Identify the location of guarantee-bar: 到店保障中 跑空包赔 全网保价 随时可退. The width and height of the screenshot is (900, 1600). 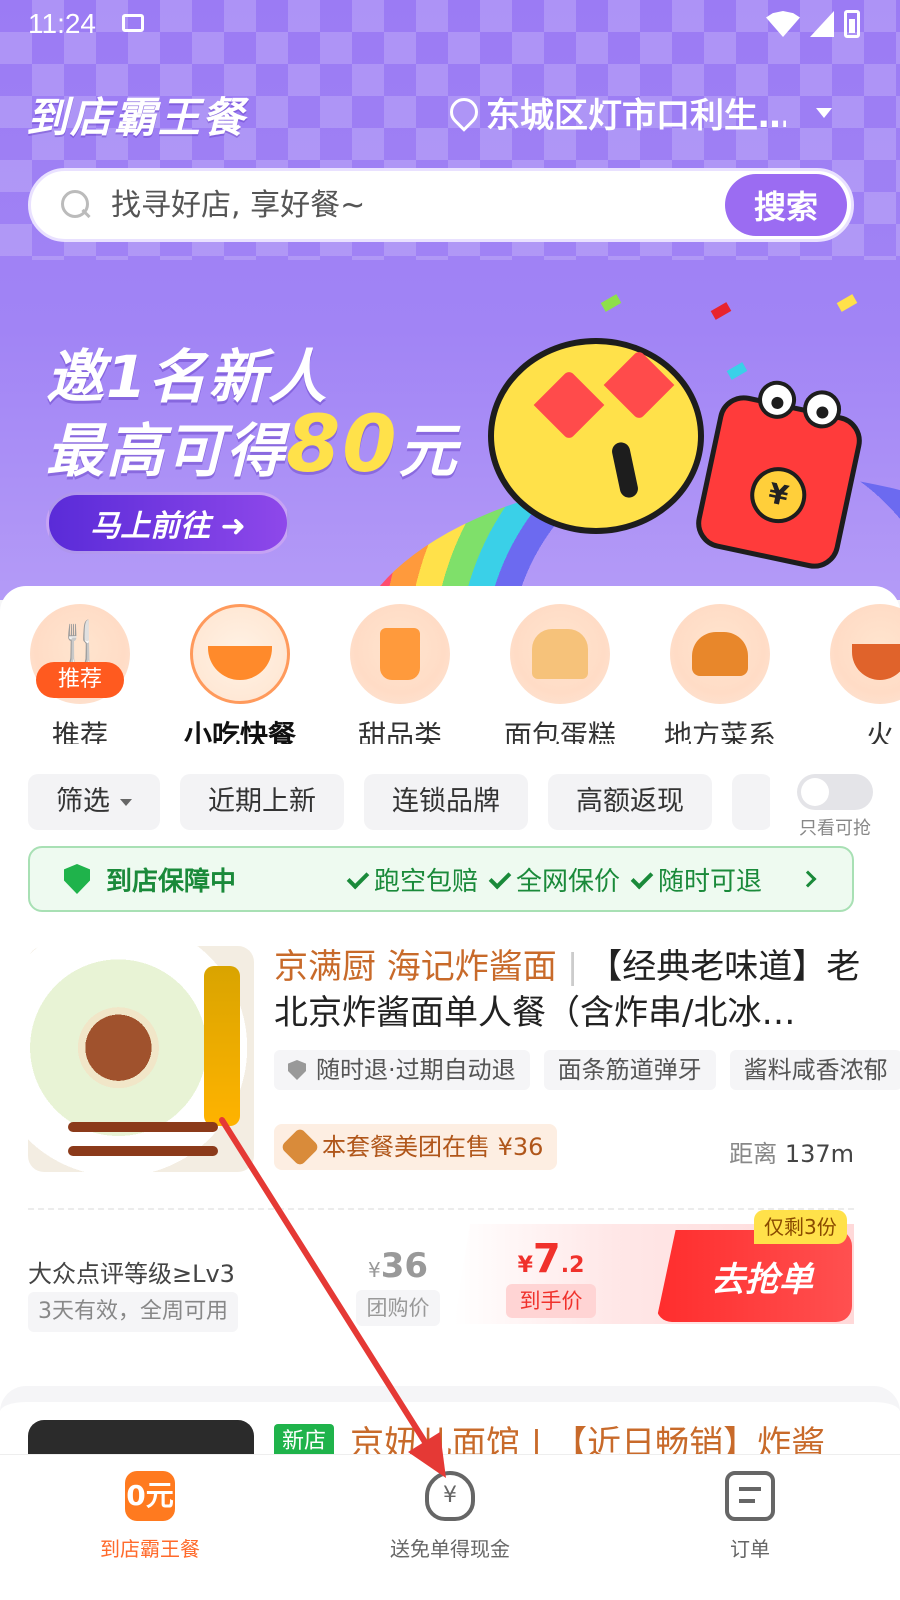
(441, 879).